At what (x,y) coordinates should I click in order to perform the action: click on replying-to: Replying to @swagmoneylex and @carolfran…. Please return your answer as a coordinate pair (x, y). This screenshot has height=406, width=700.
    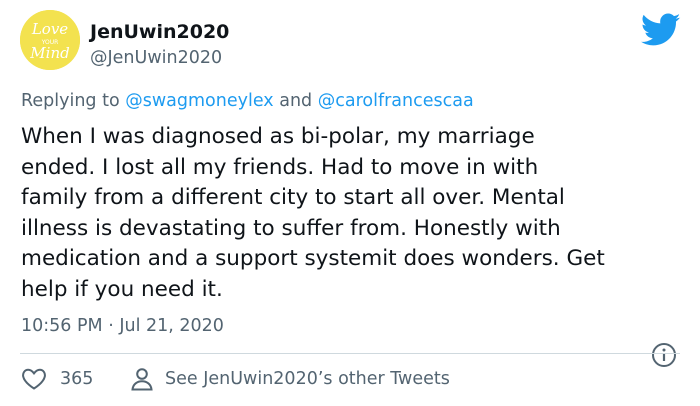
    Looking at the image, I should click on (247, 101).